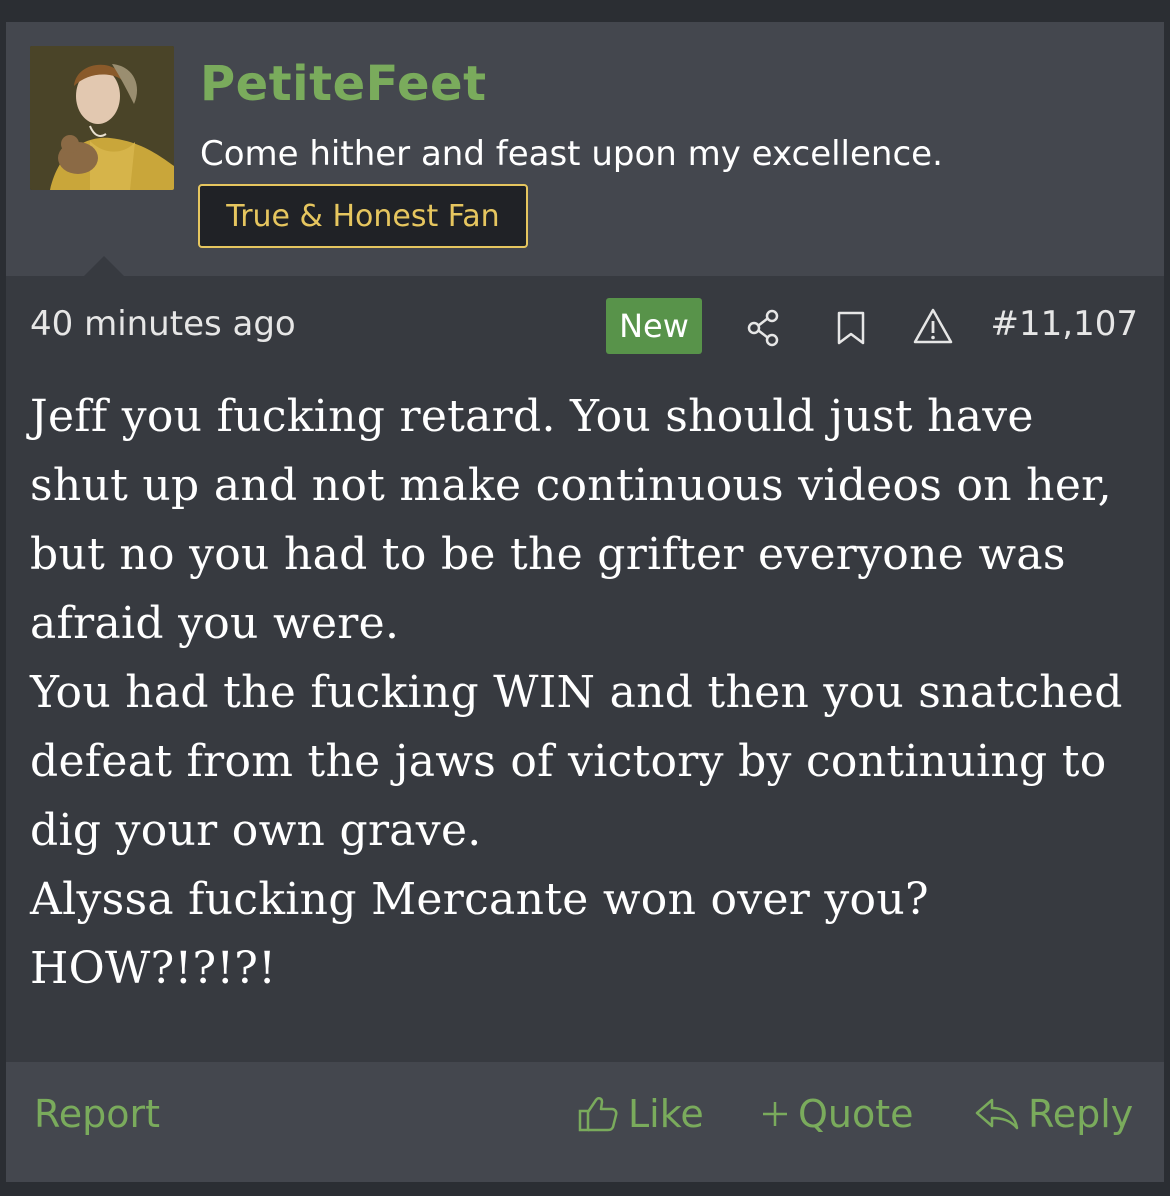 This screenshot has width=1170, height=1196. I want to click on reply-label: Reply, so click(1081, 1114).